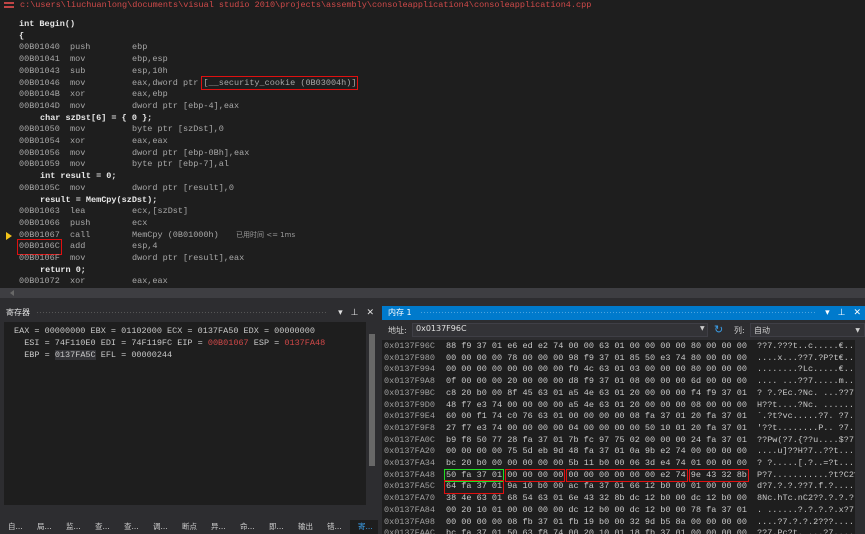 The height and width of the screenshot is (534, 865). Describe the element at coordinates (432, 37) in the screenshot. I see `code-line: {` at that location.